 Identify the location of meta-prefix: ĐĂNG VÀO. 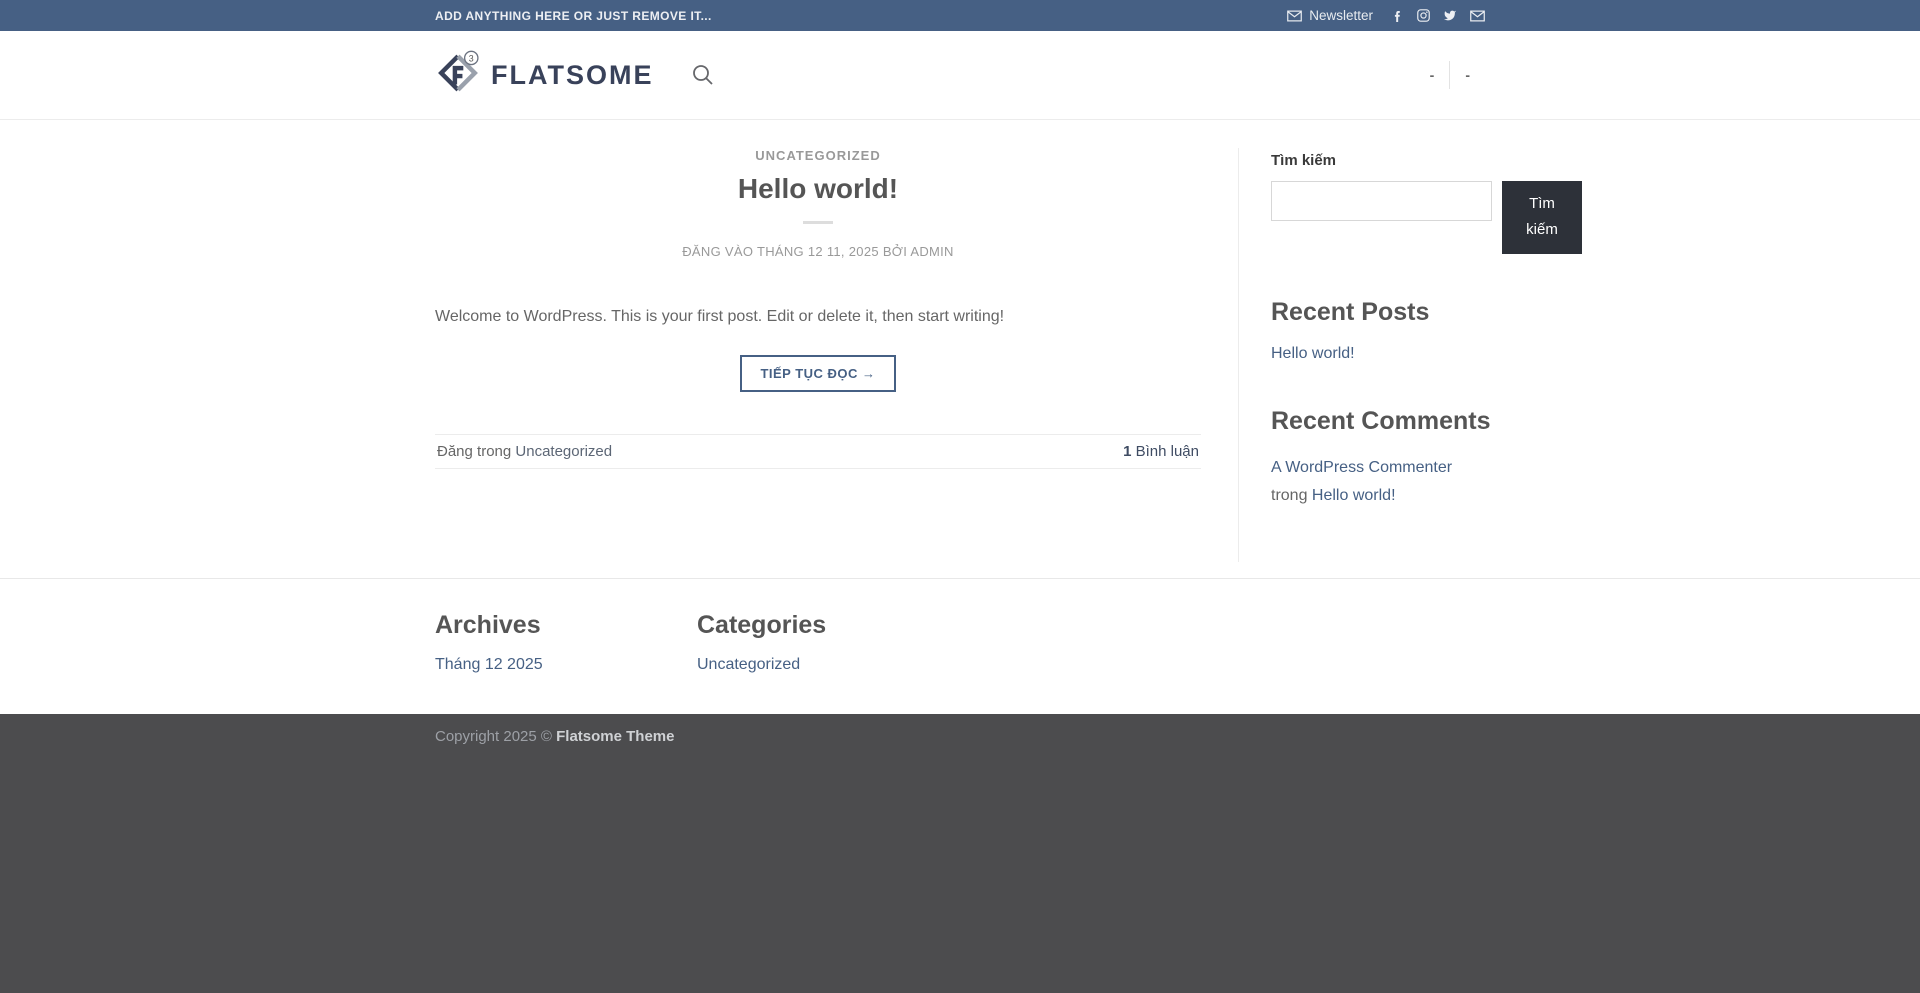
(718, 251).